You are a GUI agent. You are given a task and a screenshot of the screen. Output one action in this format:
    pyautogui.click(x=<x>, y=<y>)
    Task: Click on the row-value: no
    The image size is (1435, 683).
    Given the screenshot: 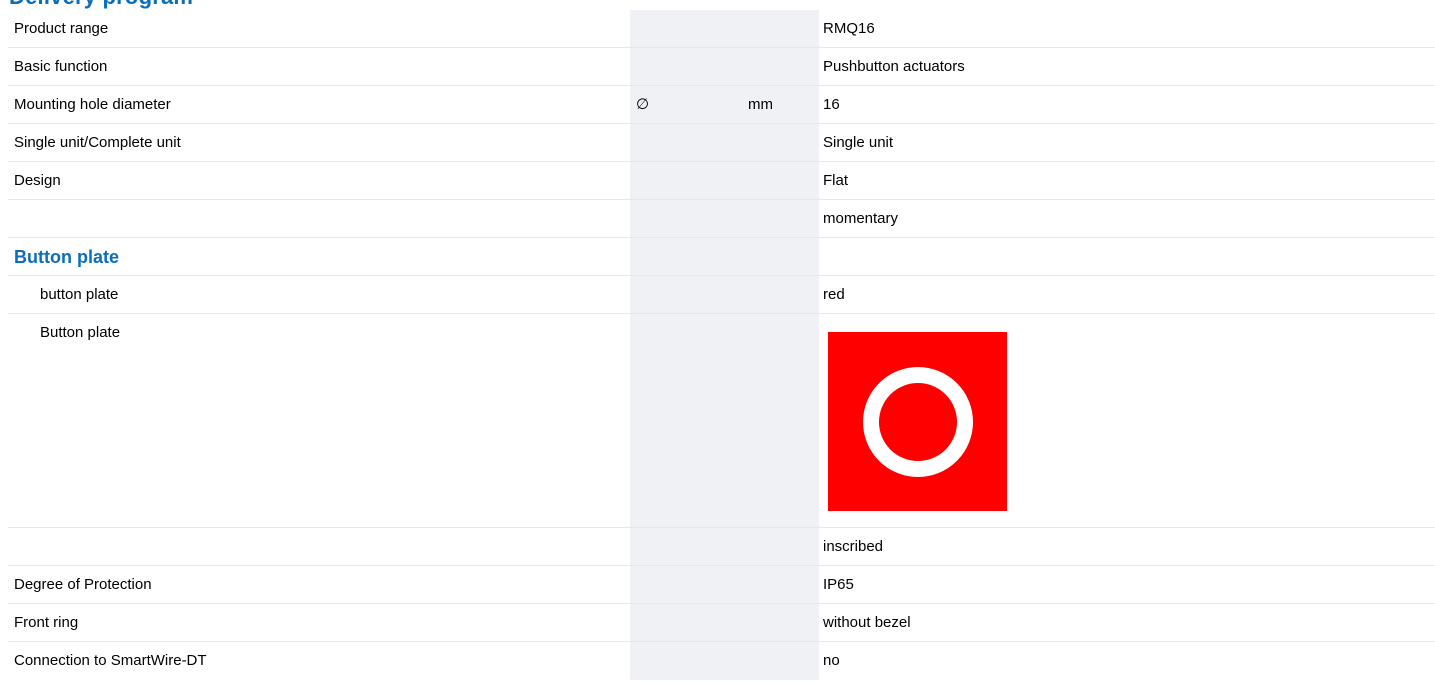 What is the action you would take?
    pyautogui.click(x=831, y=660)
    